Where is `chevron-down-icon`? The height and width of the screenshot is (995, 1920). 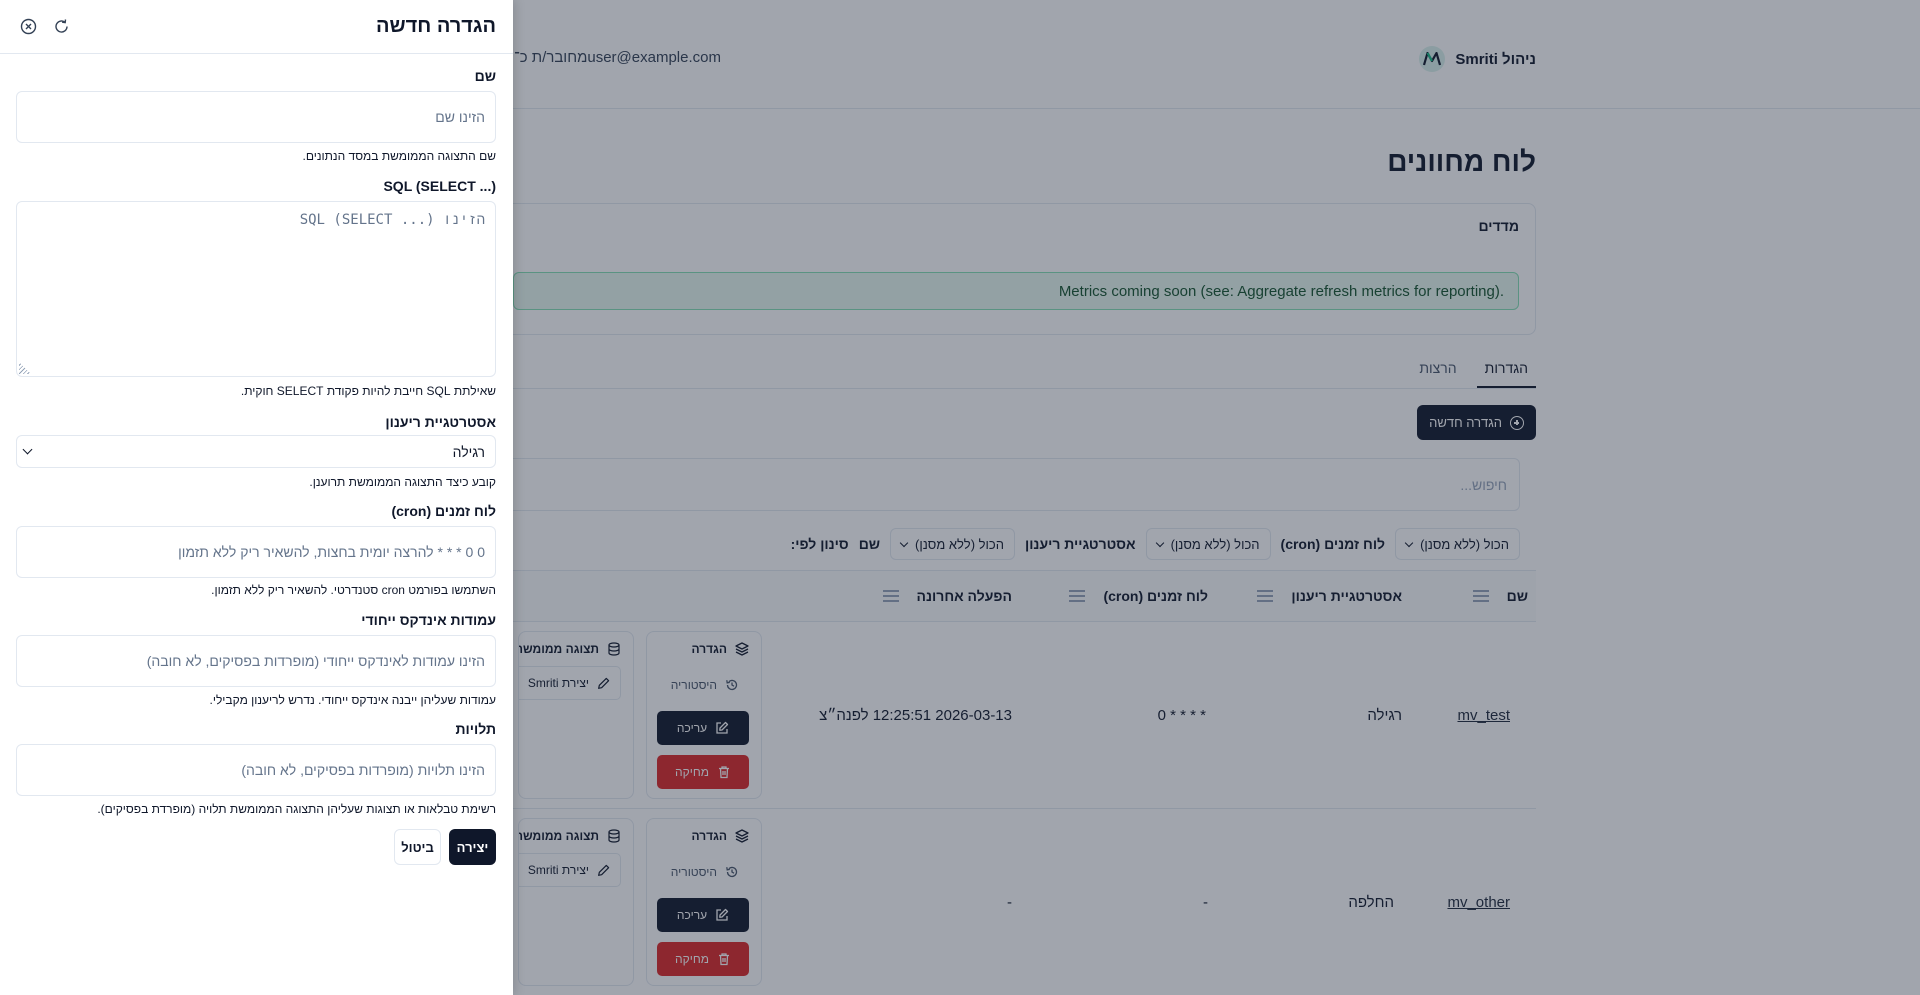 chevron-down-icon is located at coordinates (27, 449).